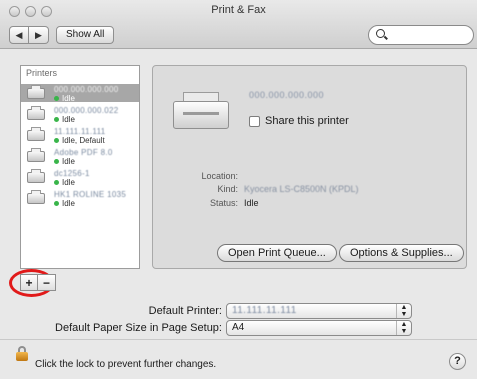 The image size is (477, 379). I want to click on nav-buttons: ◀ ▶, so click(29, 35).